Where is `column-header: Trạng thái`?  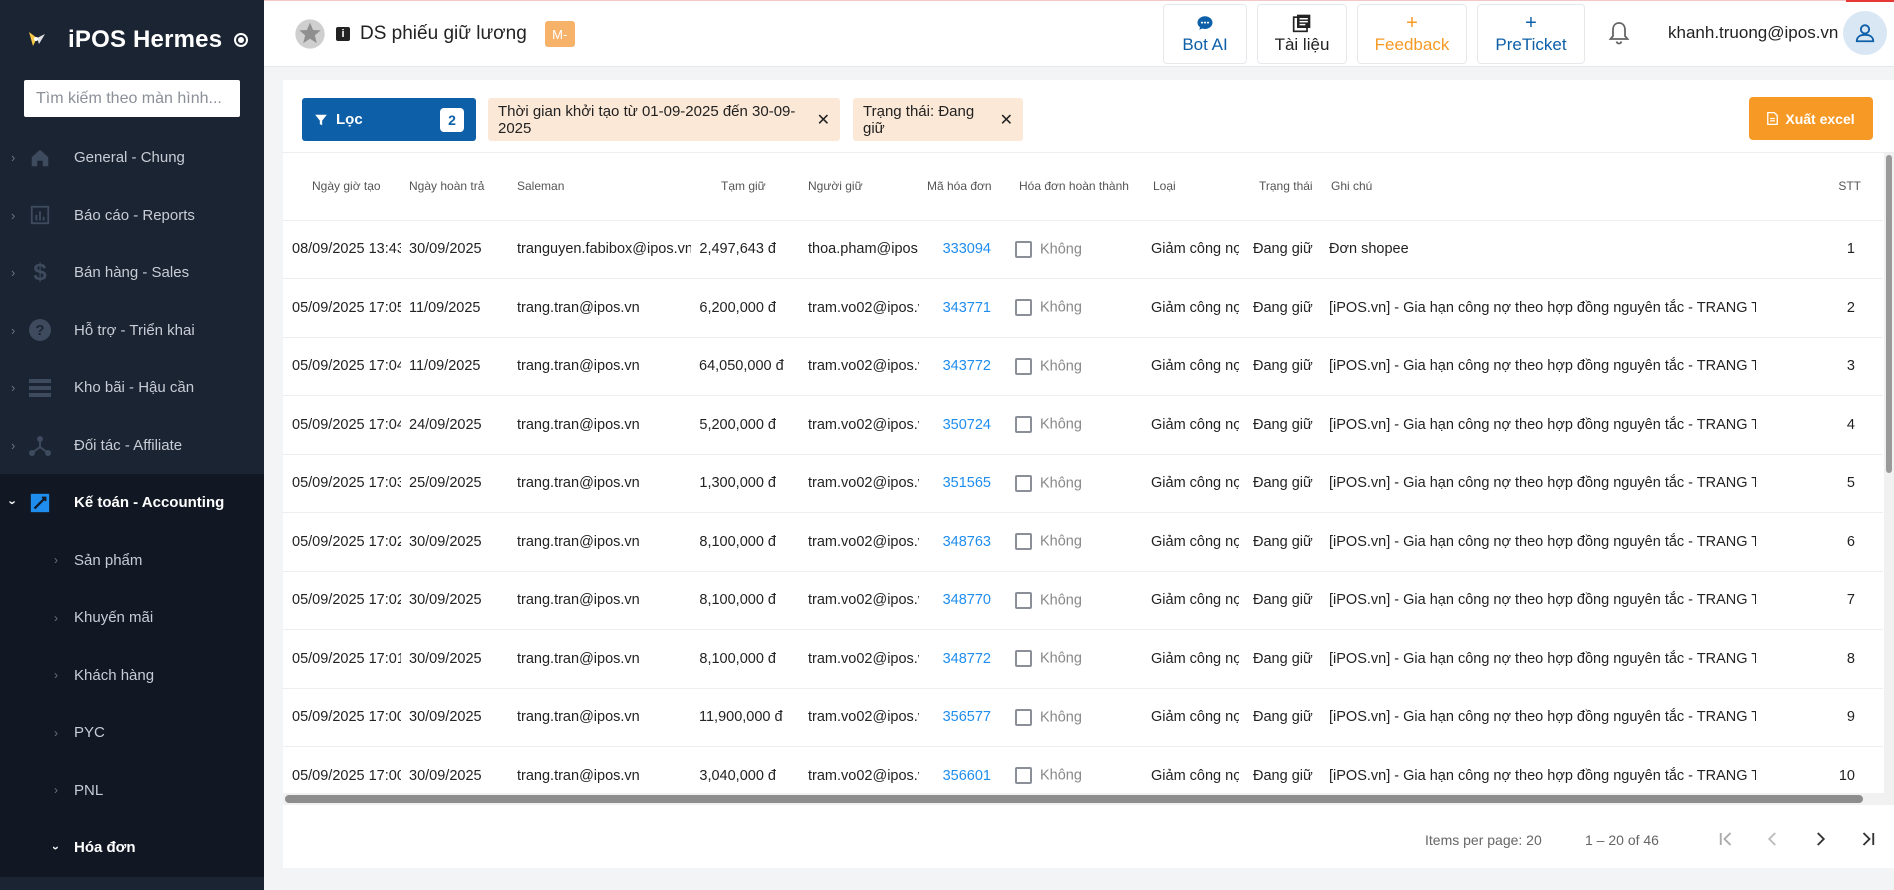 column-header: Trạng thái is located at coordinates (1280, 187).